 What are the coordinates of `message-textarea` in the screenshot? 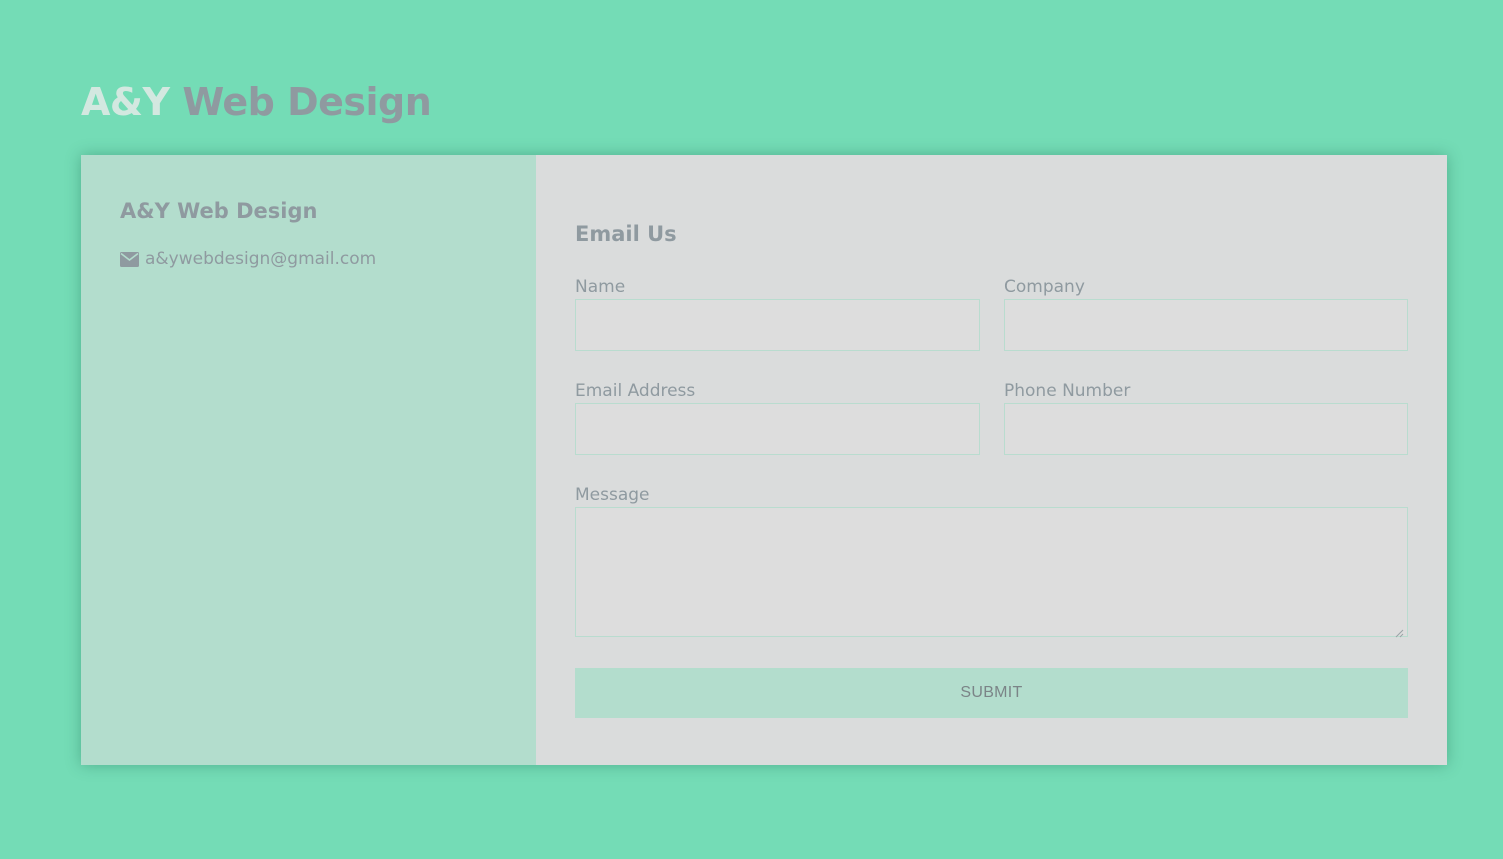 It's located at (991, 572).